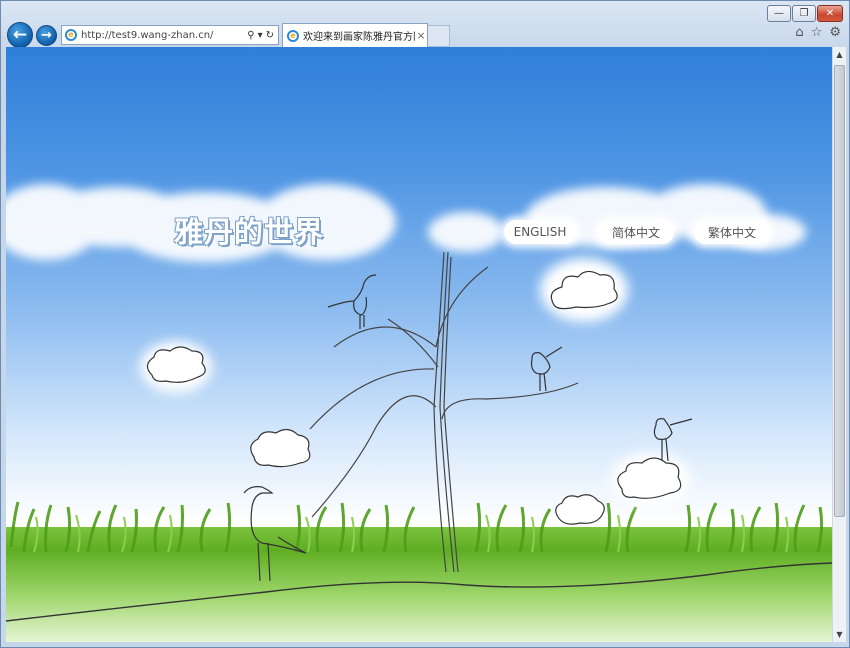 The height and width of the screenshot is (648, 850). Describe the element at coordinates (839, 54) in the screenshot. I see `scroll-up-arrow-icon: ▲` at that location.